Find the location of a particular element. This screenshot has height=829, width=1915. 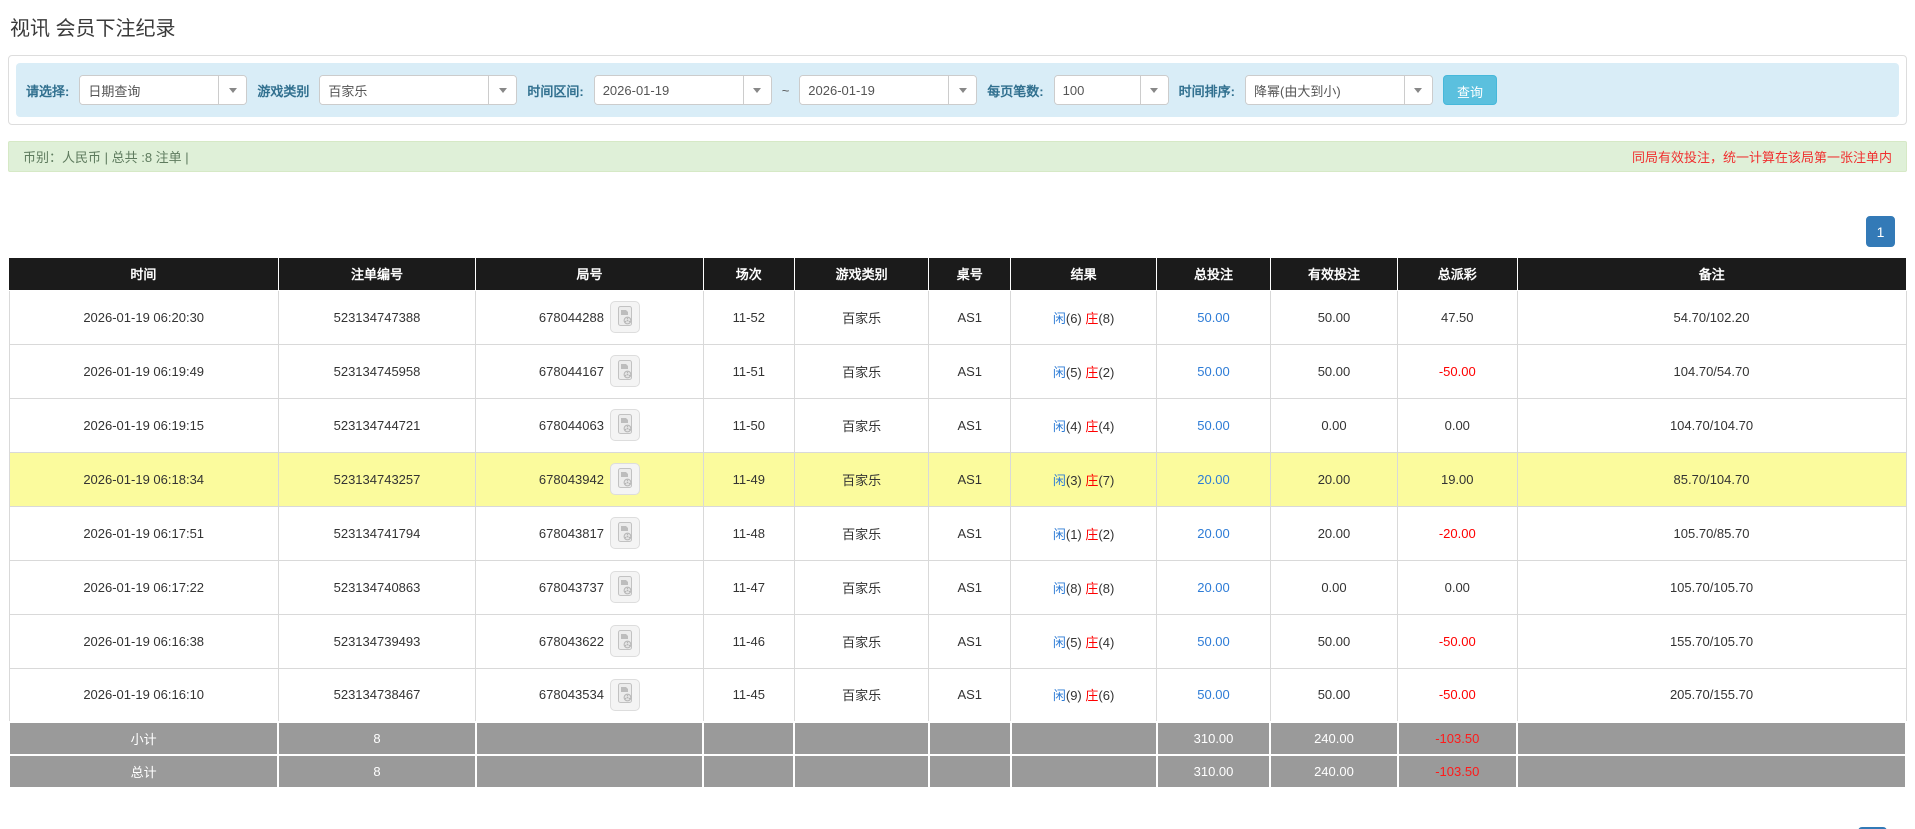

header-table-no: 桌号 is located at coordinates (970, 274).